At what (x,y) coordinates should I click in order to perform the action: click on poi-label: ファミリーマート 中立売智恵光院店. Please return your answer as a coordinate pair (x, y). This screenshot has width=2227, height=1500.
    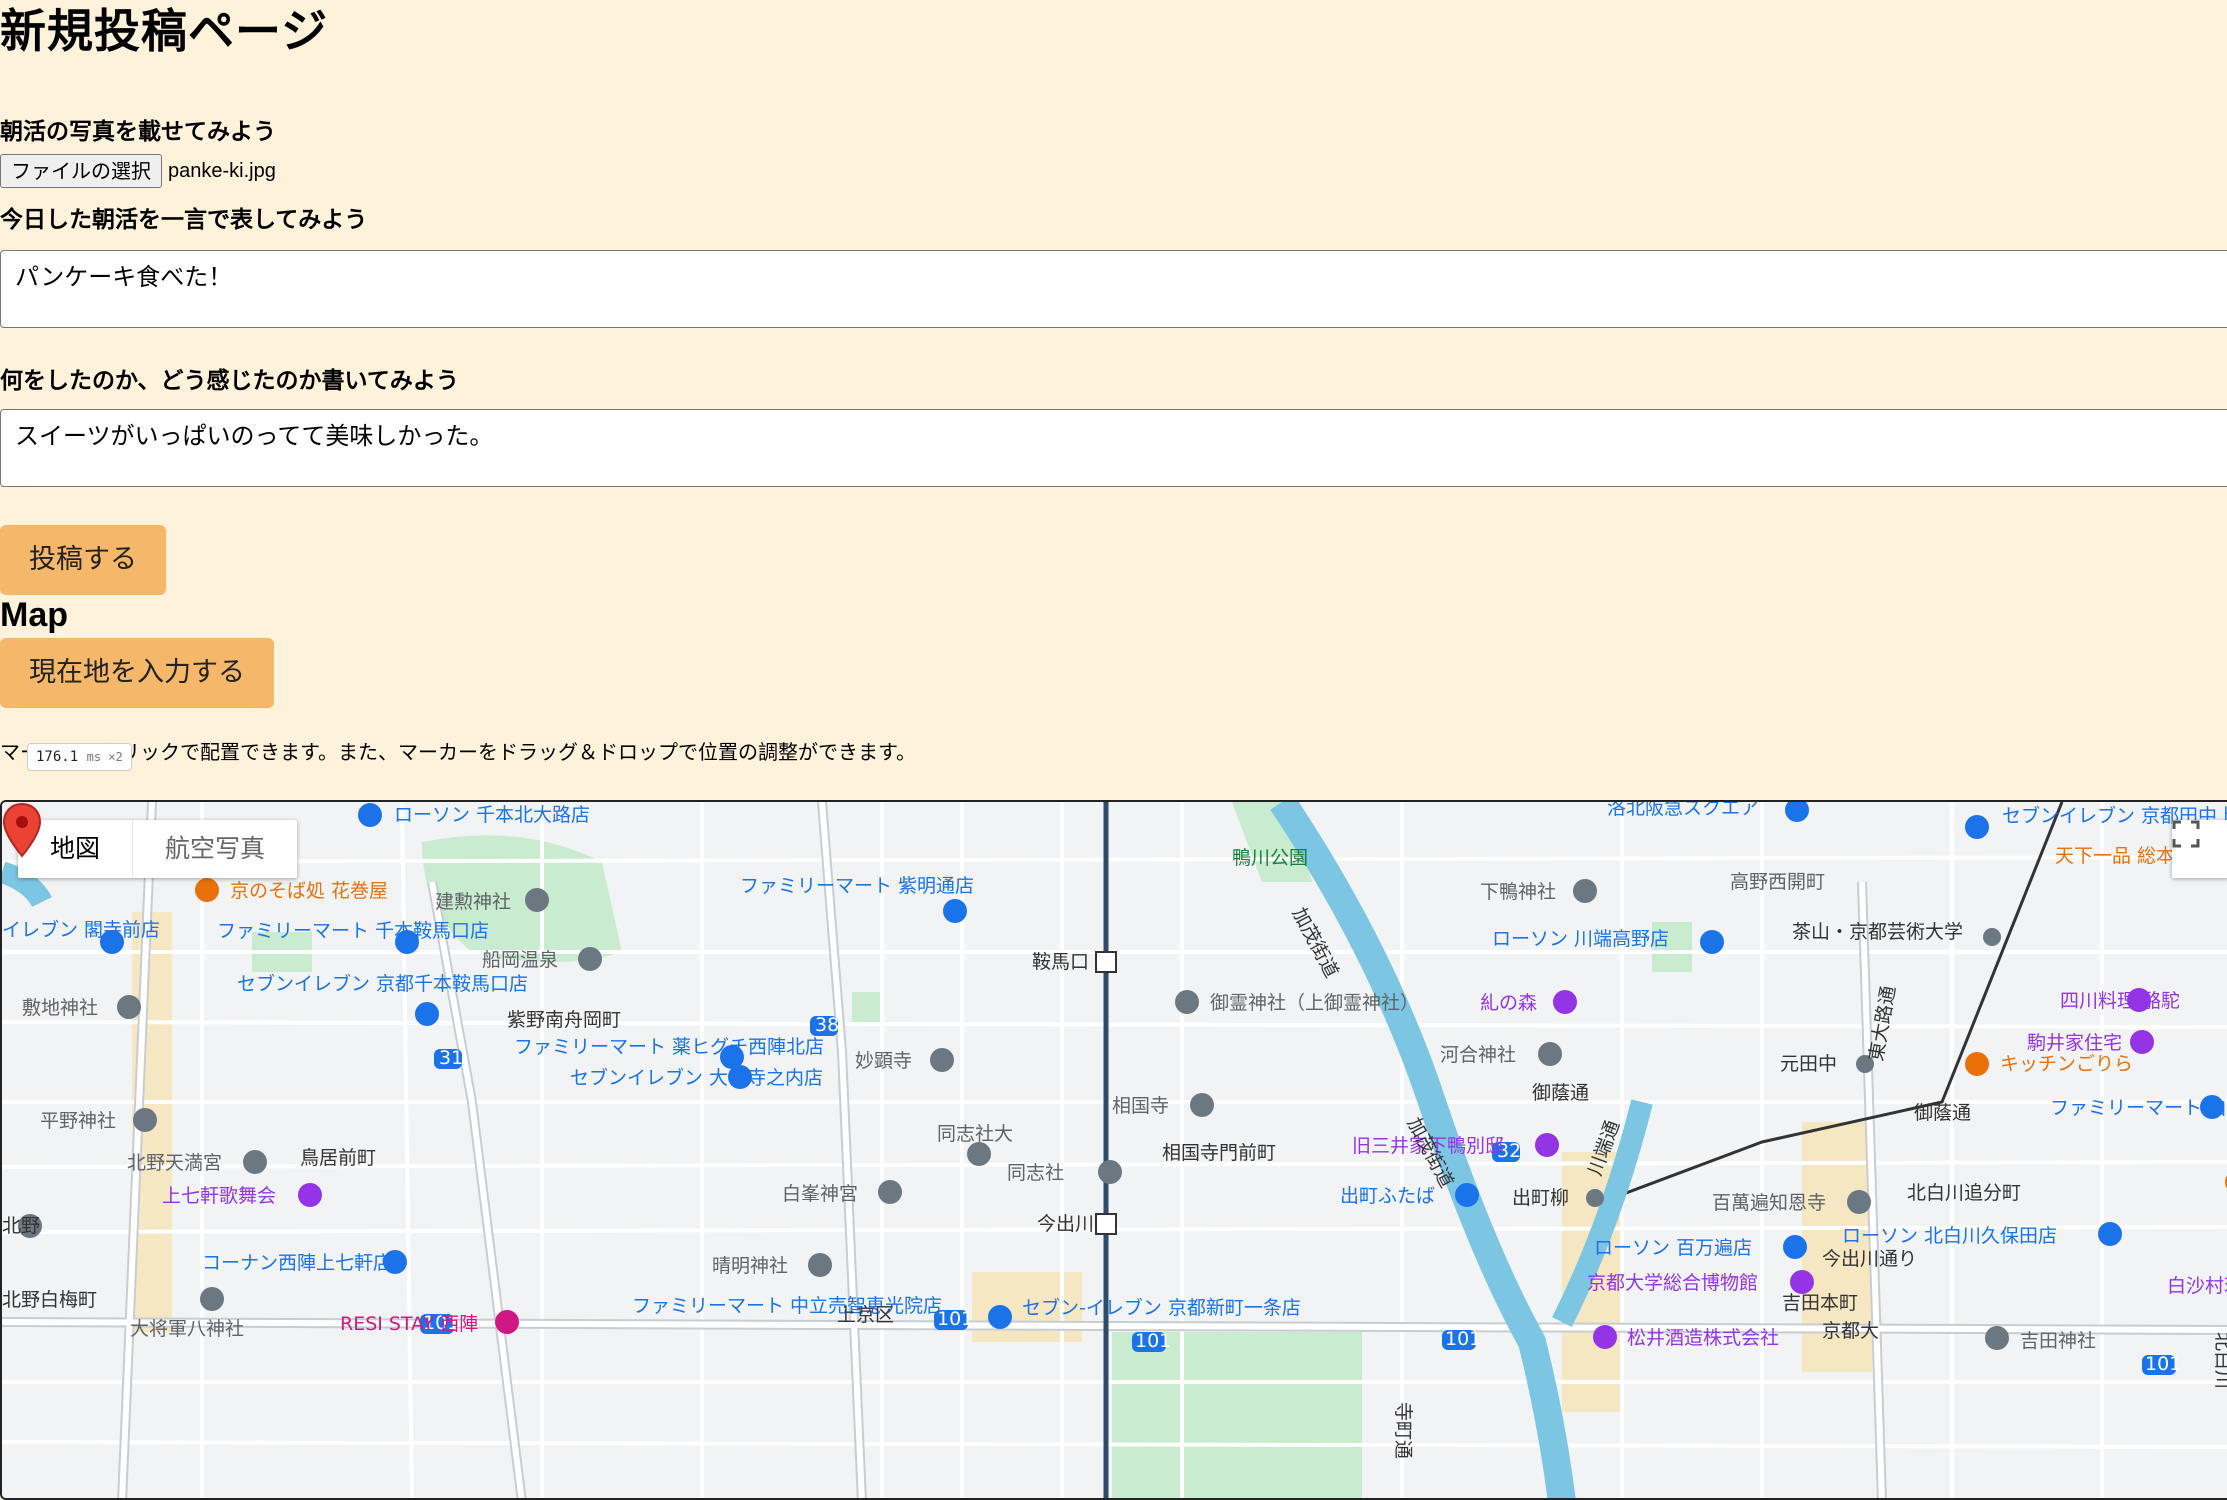
    Looking at the image, I should click on (787, 1306).